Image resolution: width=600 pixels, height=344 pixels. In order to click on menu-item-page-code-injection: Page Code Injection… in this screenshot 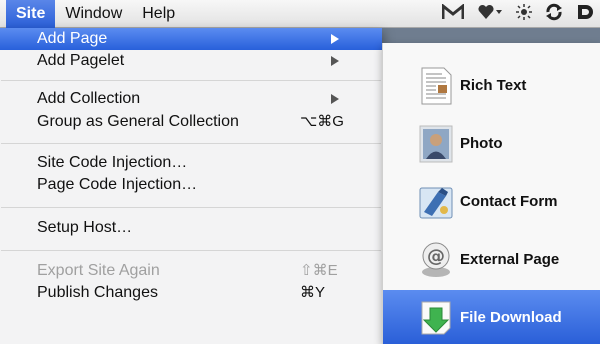, I will do `click(191, 185)`.